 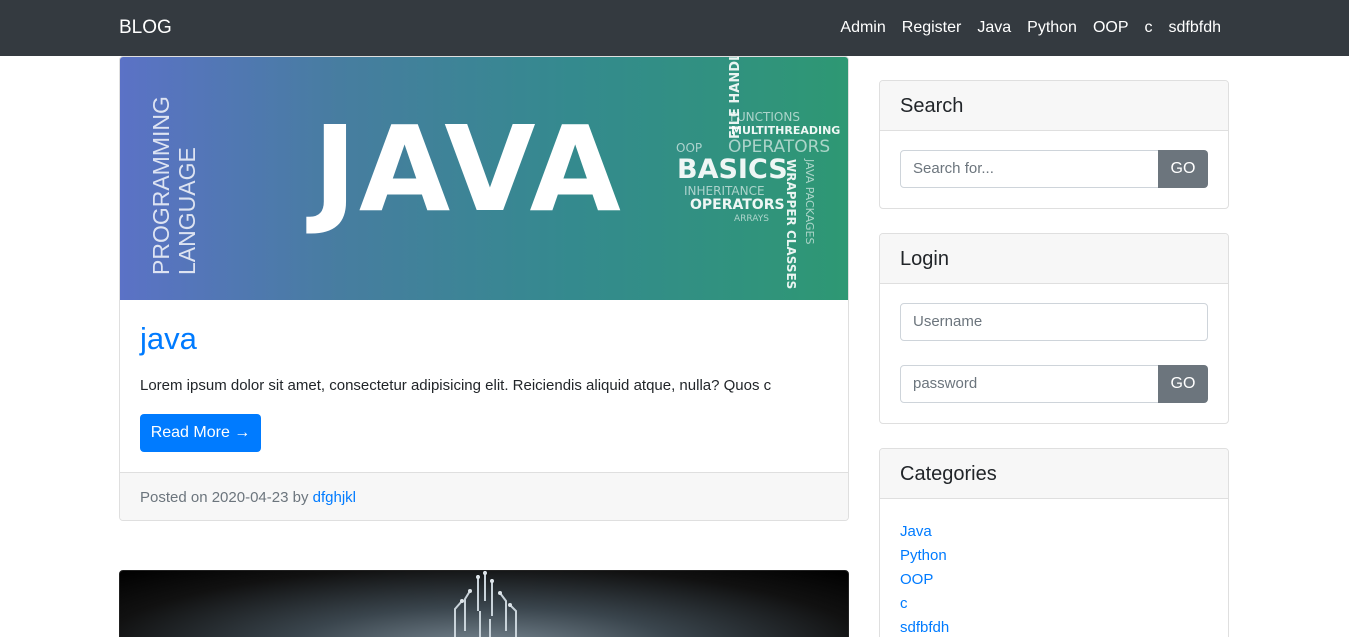 What do you see at coordinates (200, 433) in the screenshot?
I see `read-more-button: Read More →` at bounding box center [200, 433].